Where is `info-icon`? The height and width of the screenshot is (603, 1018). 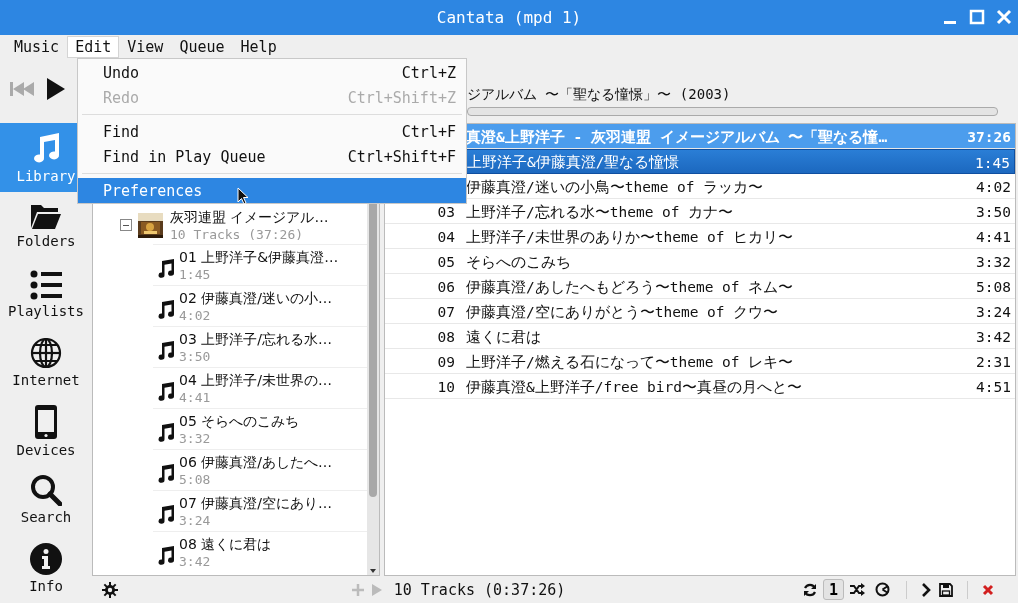
info-icon is located at coordinates (46, 558).